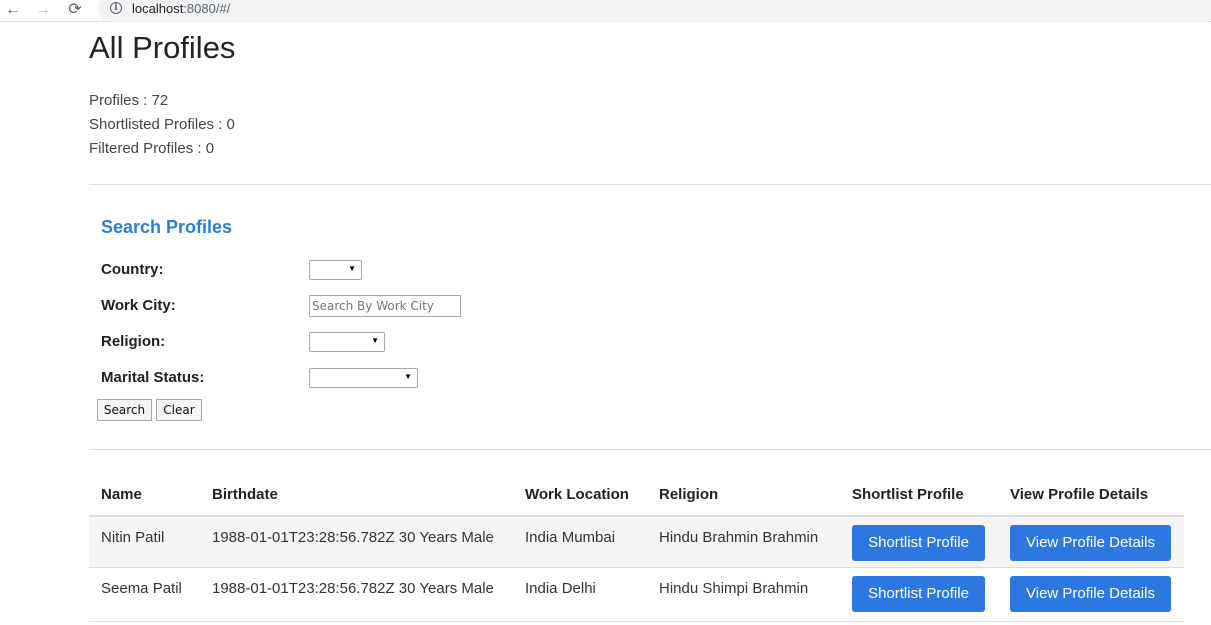 This screenshot has height=625, width=1211. Describe the element at coordinates (570, 537) in the screenshot. I see `cell-work-location: India Mumbai` at that location.